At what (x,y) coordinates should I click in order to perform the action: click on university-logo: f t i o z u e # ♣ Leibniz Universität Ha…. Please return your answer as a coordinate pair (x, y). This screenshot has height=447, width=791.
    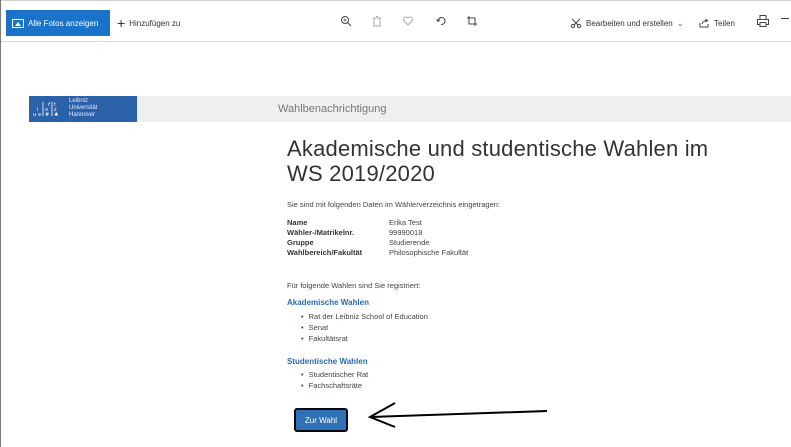
    Looking at the image, I should click on (83, 109).